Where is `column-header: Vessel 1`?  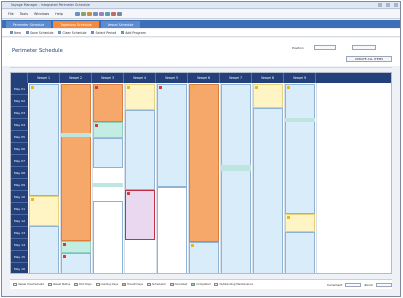
column-header: Vessel 1 is located at coordinates (44, 78).